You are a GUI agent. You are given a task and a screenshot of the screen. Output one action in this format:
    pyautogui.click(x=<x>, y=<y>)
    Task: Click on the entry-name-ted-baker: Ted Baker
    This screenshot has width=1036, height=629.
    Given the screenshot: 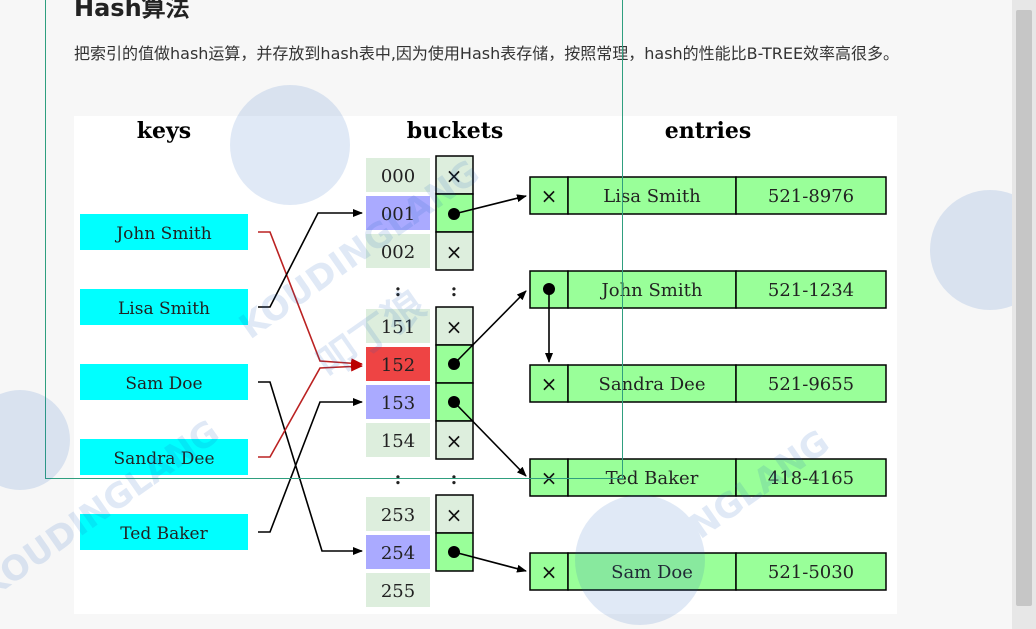 What is the action you would take?
    pyautogui.click(x=652, y=478)
    